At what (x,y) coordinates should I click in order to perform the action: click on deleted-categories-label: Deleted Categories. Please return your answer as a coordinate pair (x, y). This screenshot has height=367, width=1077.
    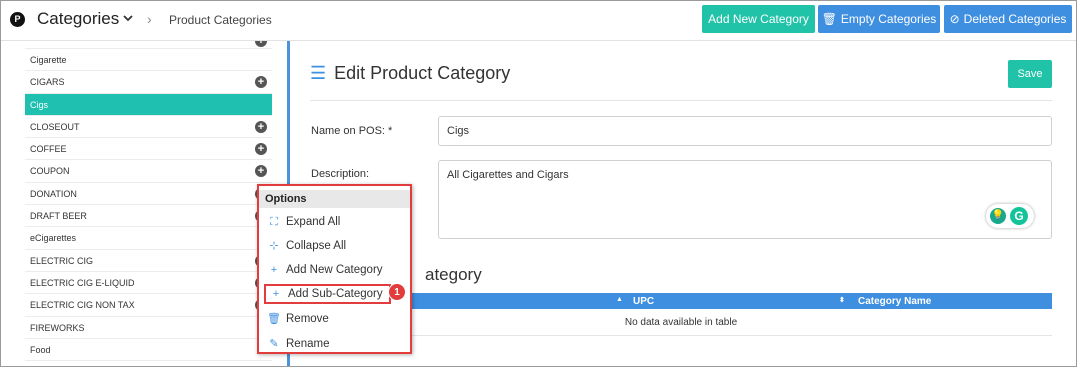
    Looking at the image, I should click on (1015, 19).